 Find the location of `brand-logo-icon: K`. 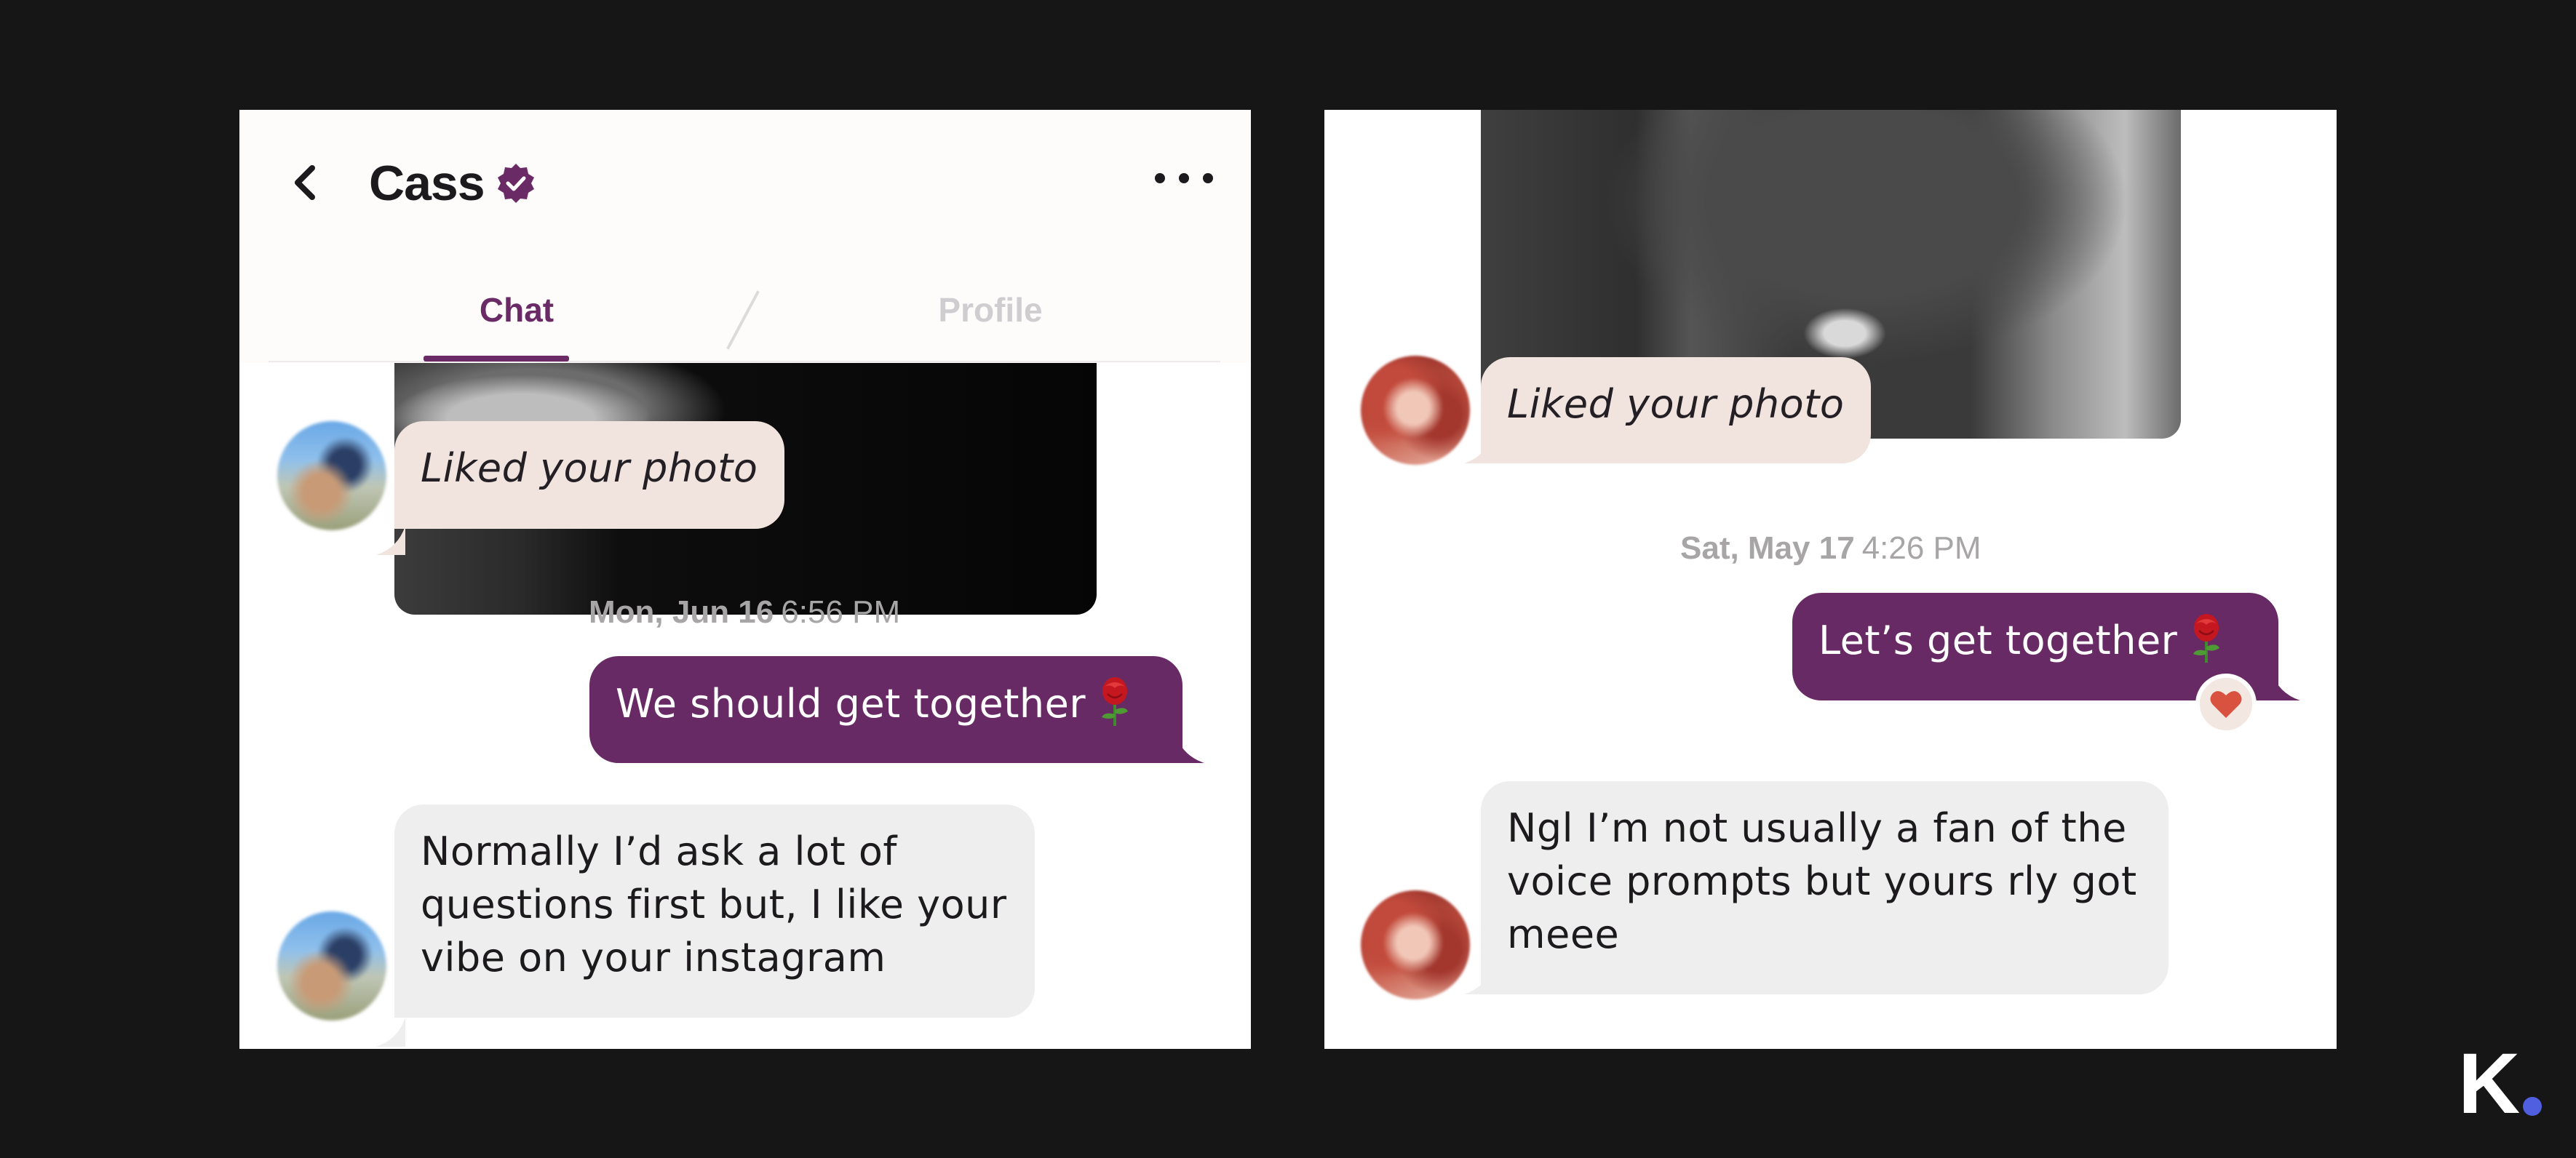

brand-logo-icon: K is located at coordinates (2500, 1084).